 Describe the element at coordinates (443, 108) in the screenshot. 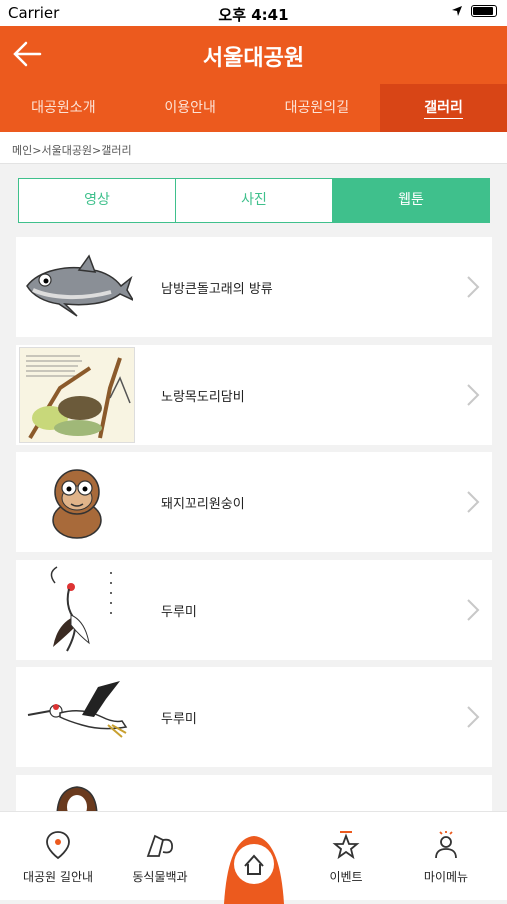

I see `tab-gallery: 갤러리` at that location.